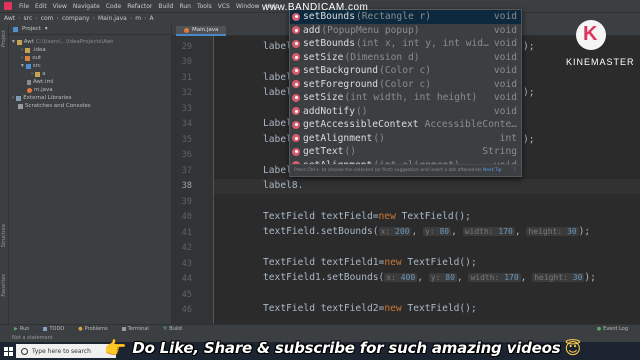 The image size is (640, 360). What do you see at coordinates (28, 18) in the screenshot?
I see `breadcrumb-item: src` at bounding box center [28, 18].